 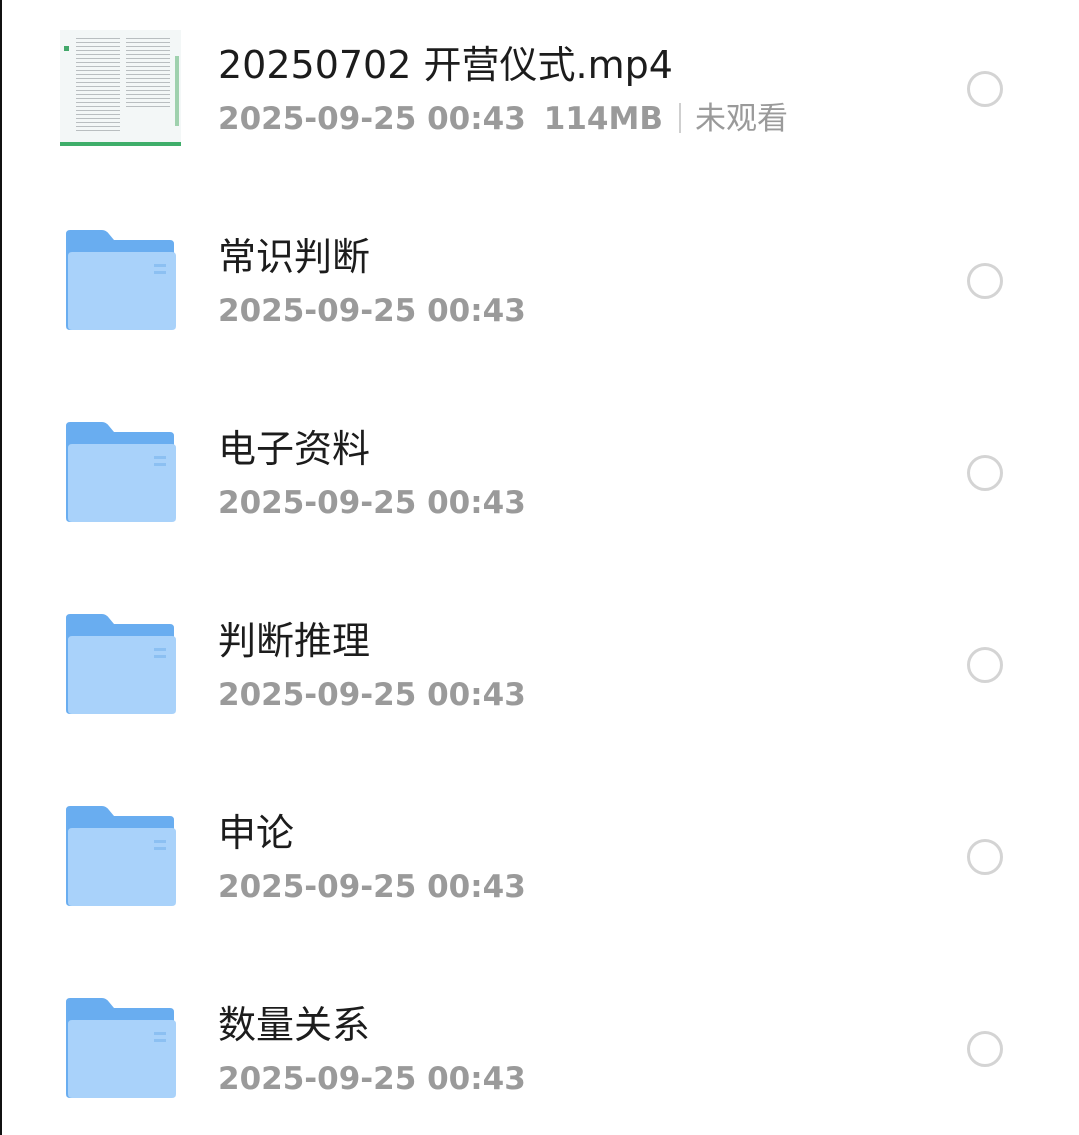 What do you see at coordinates (294, 1025) in the screenshot?
I see `folder-name: 数量关系` at bounding box center [294, 1025].